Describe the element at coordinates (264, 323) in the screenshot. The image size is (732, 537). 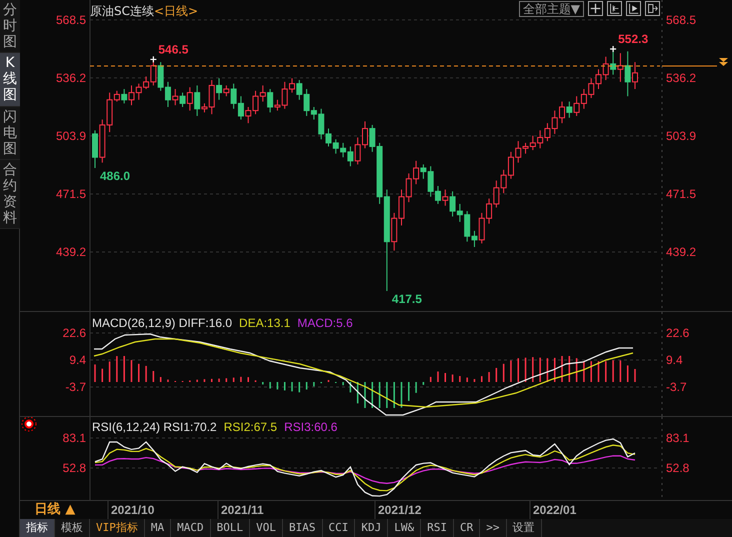
I see `indicator-legend: DEA:13.1` at that location.